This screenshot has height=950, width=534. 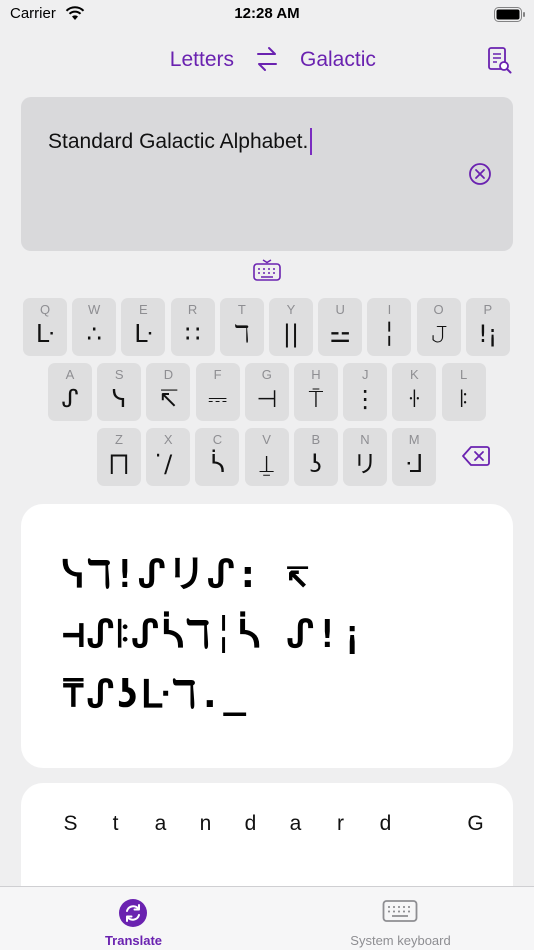 I want to click on key-glyph-label: ⚍, so click(x=340, y=334).